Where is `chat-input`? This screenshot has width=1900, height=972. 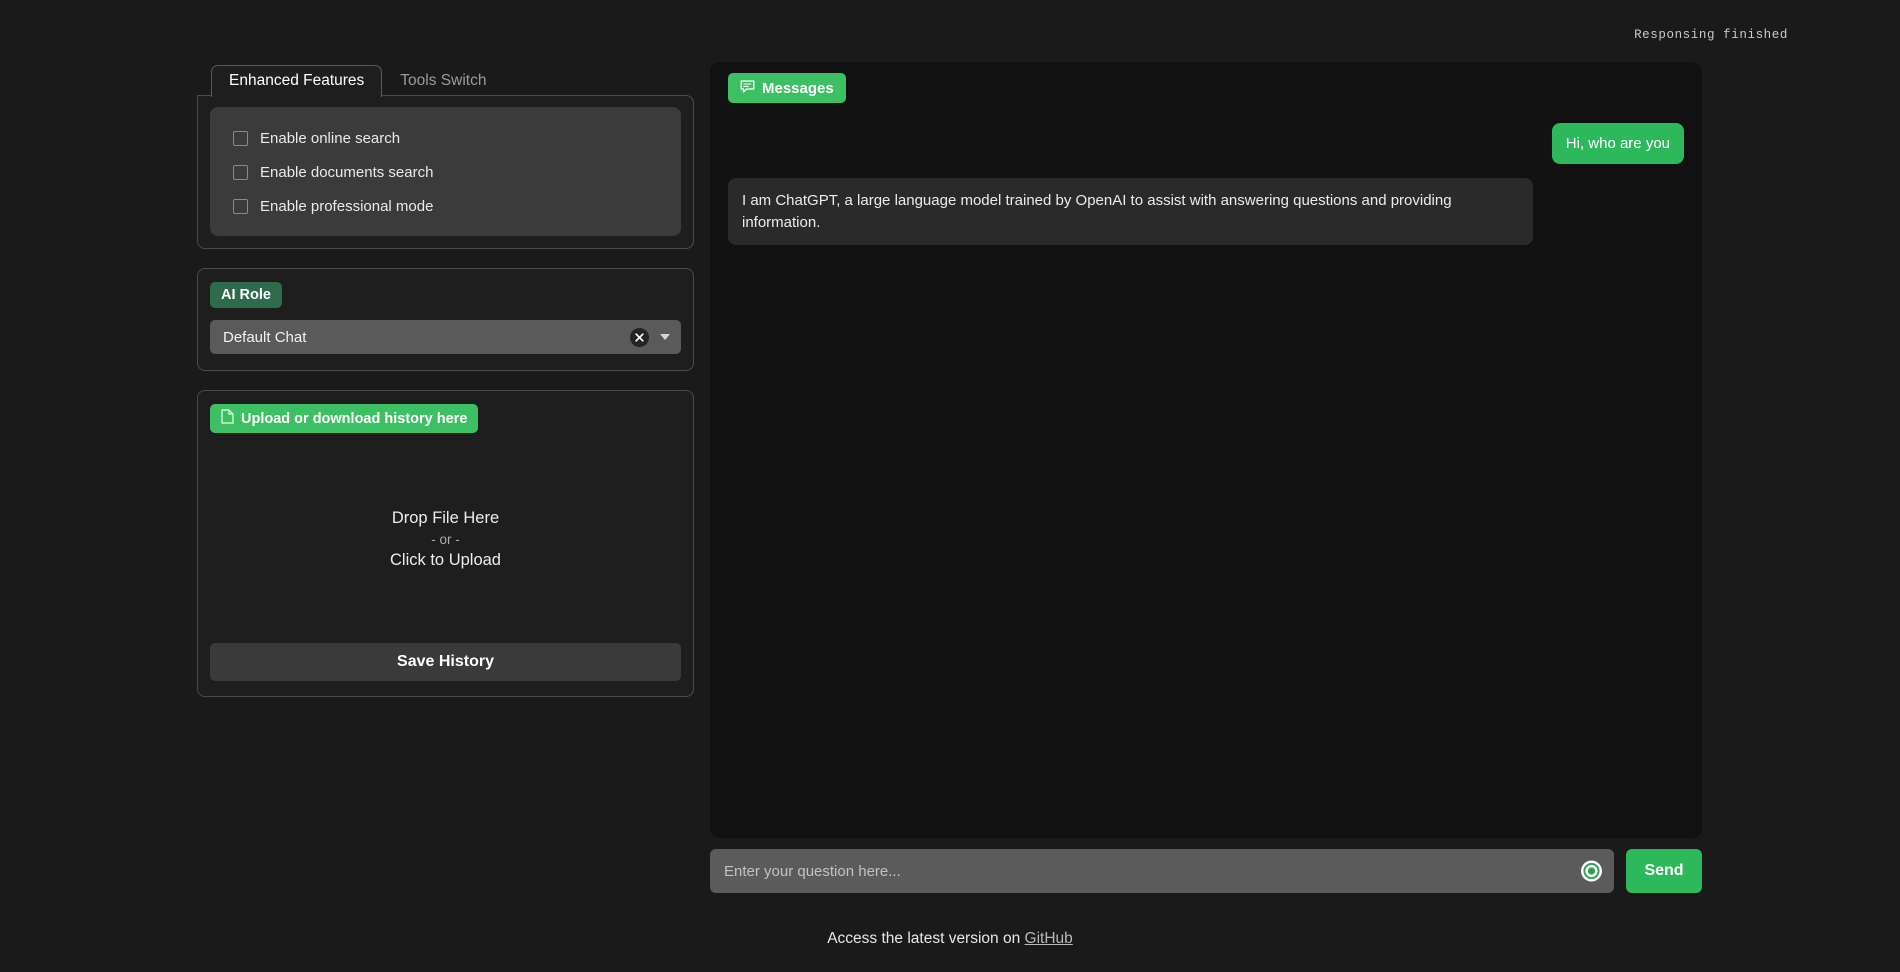 chat-input is located at coordinates (1162, 871).